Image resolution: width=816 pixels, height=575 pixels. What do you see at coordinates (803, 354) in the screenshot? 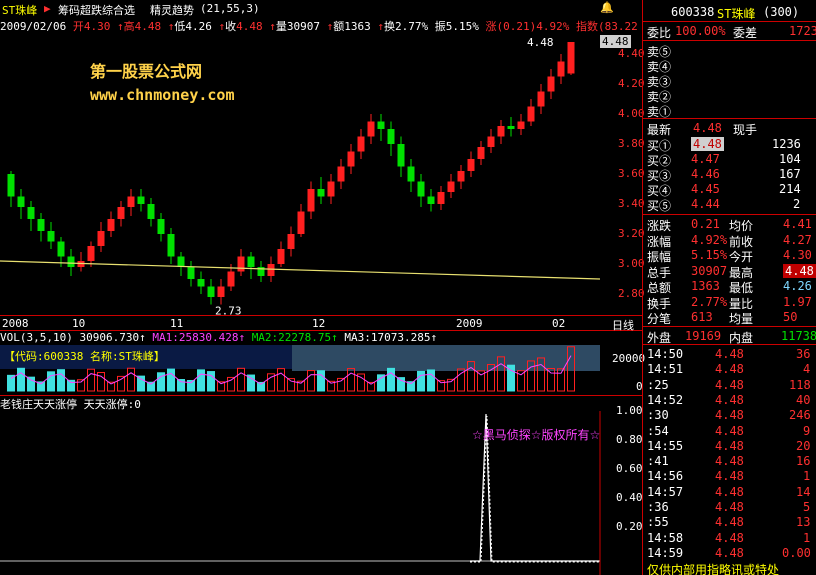
I see `tick-volume: 36` at bounding box center [803, 354].